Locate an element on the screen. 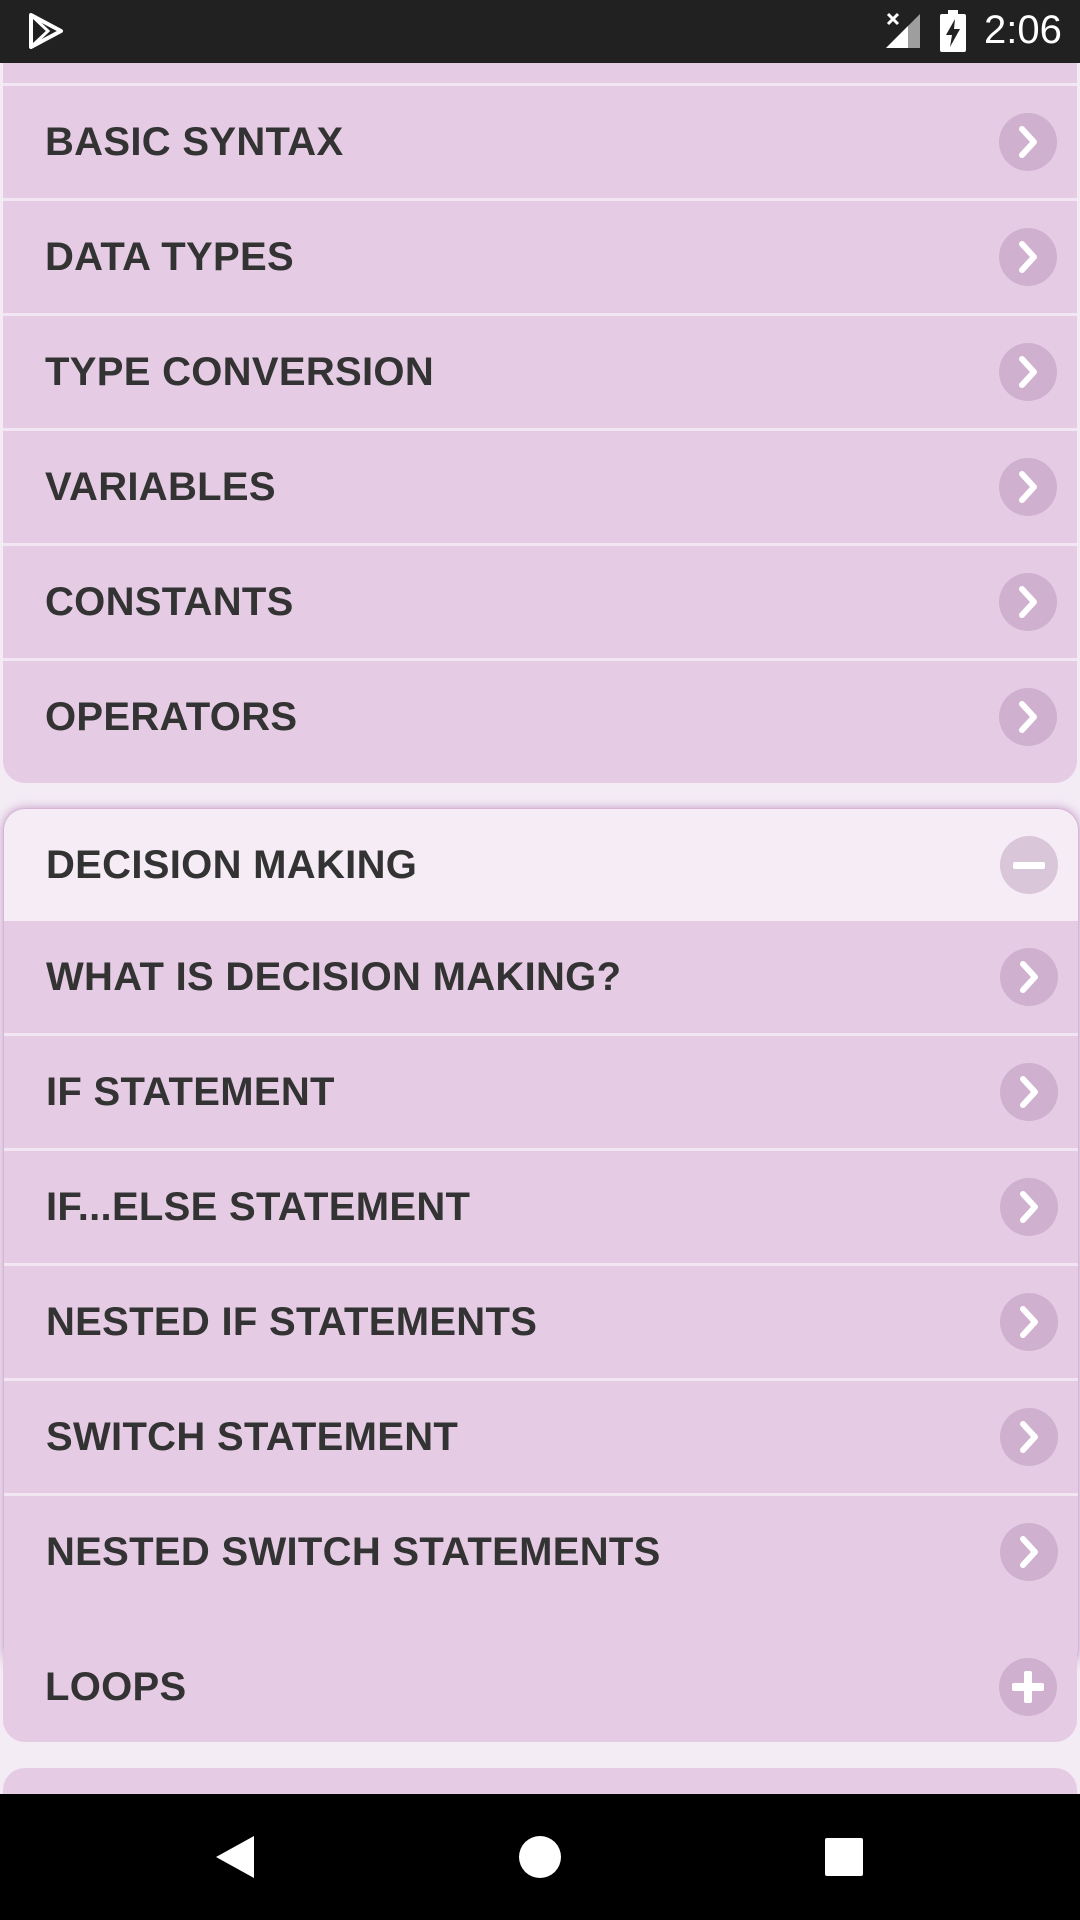 The width and height of the screenshot is (1080, 1920). list-item-if-else-statement: IF...ELSE STATEMENT is located at coordinates (541, 1208).